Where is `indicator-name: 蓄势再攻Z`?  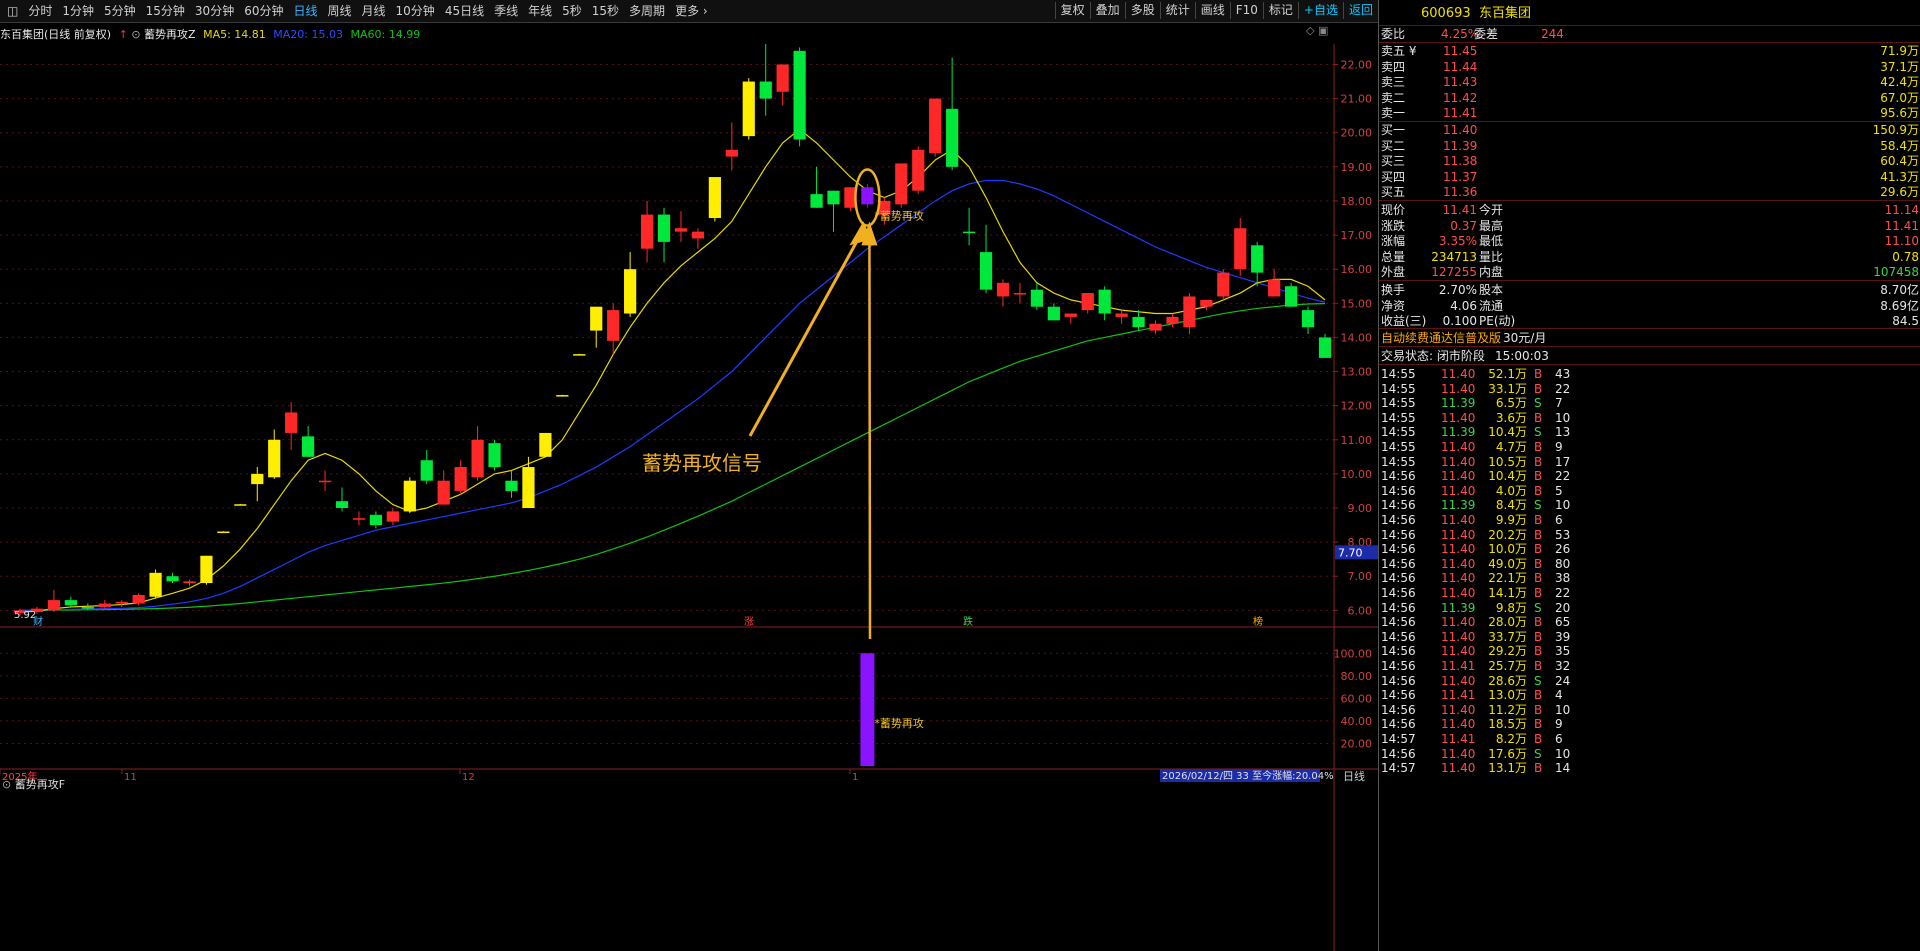
indicator-name: 蓄势再攻Z is located at coordinates (170, 34).